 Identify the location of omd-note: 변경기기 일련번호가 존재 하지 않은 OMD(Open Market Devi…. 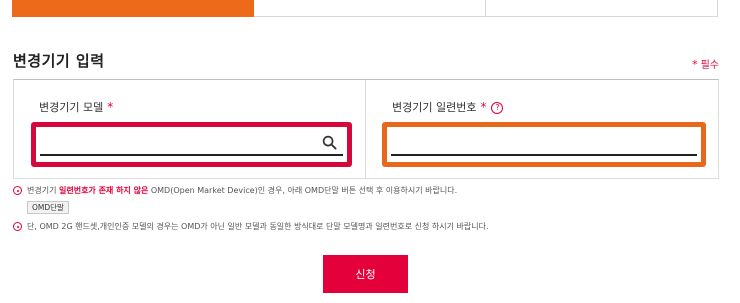
(235, 190).